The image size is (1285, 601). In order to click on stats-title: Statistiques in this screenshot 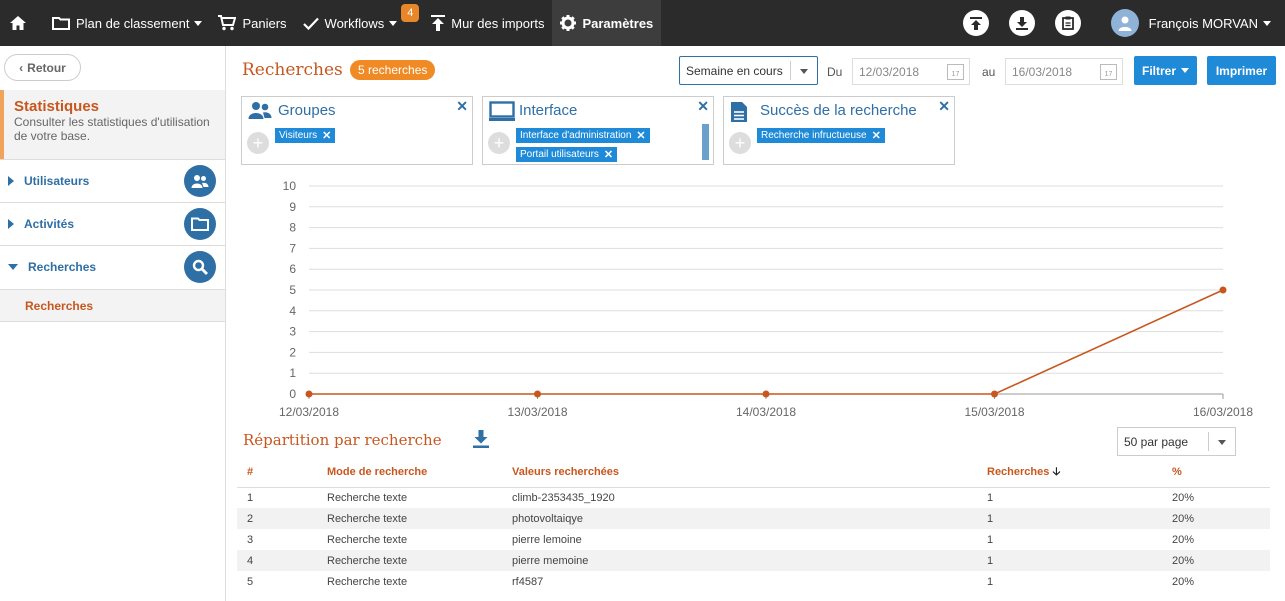, I will do `click(57, 106)`.